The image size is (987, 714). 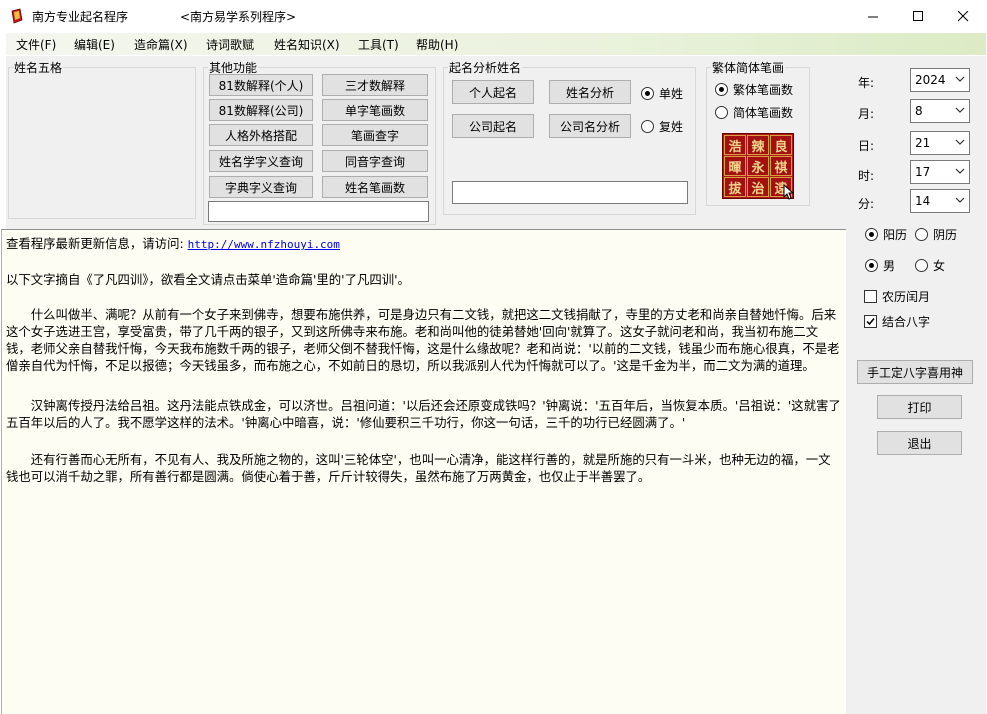 What do you see at coordinates (493, 16) in the screenshot?
I see `title-bar: 南方专业起名程序 <南方易学系列程序>` at bounding box center [493, 16].